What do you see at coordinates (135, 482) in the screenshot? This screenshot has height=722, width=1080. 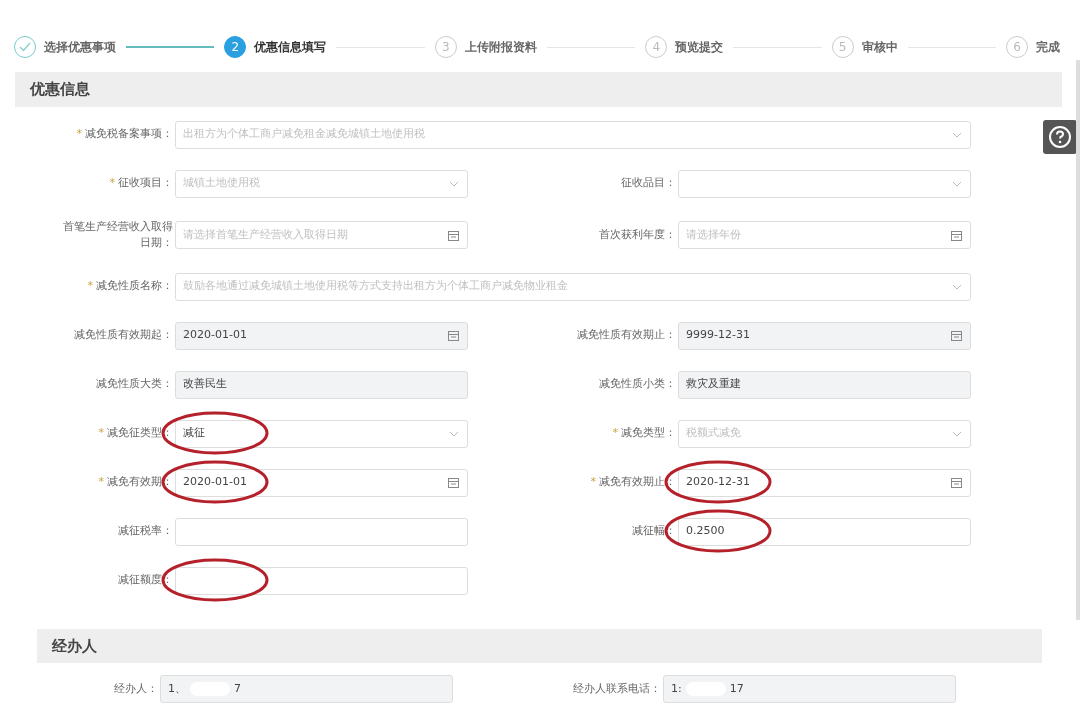 I see `field-label: * 减免有效期：` at bounding box center [135, 482].